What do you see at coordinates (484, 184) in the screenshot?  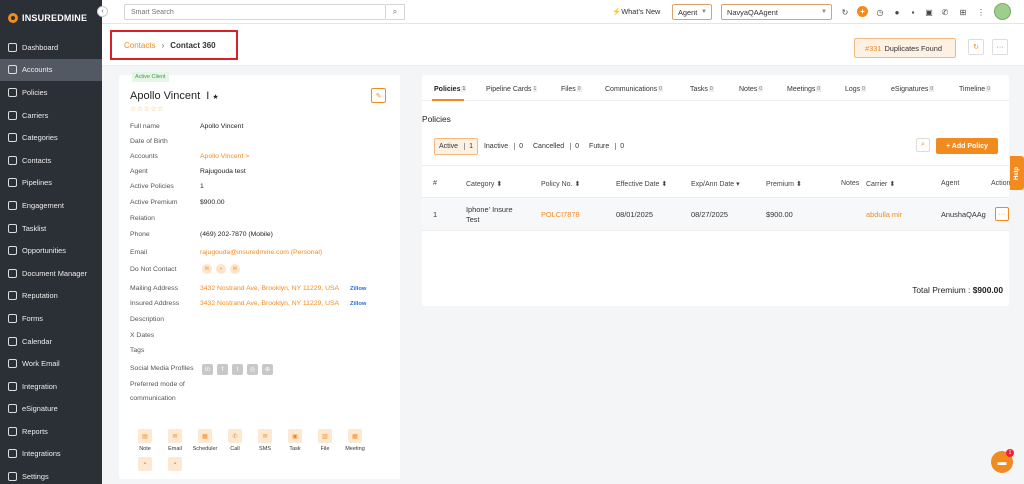 I see `column-header: Category ⬍` at bounding box center [484, 184].